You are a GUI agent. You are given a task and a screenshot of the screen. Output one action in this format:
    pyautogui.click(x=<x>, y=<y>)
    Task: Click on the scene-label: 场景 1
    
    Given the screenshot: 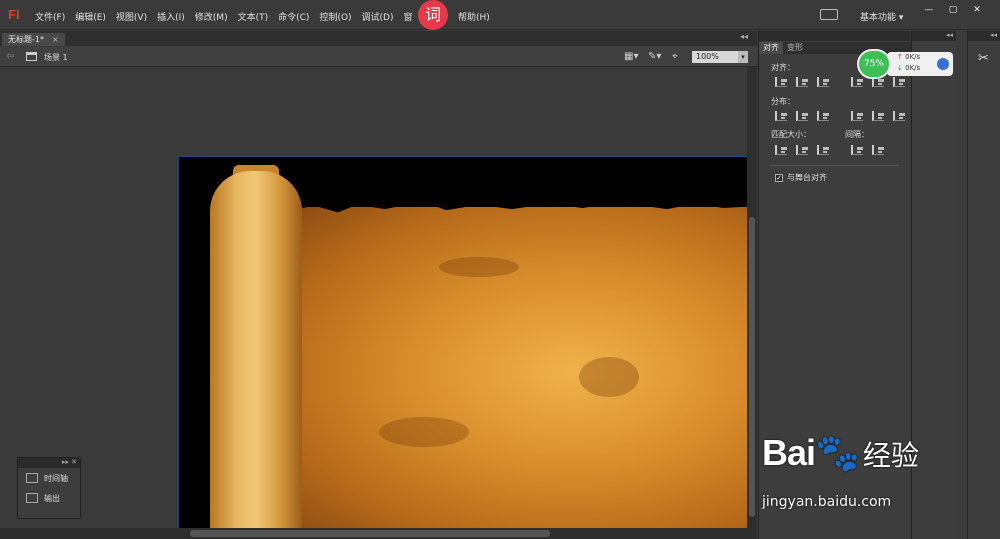 What is the action you would take?
    pyautogui.click(x=56, y=57)
    